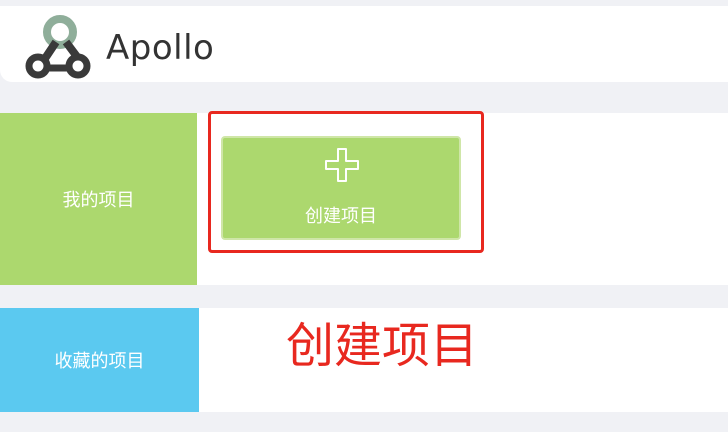  What do you see at coordinates (160, 48) in the screenshot?
I see `brand-name: Apollo` at bounding box center [160, 48].